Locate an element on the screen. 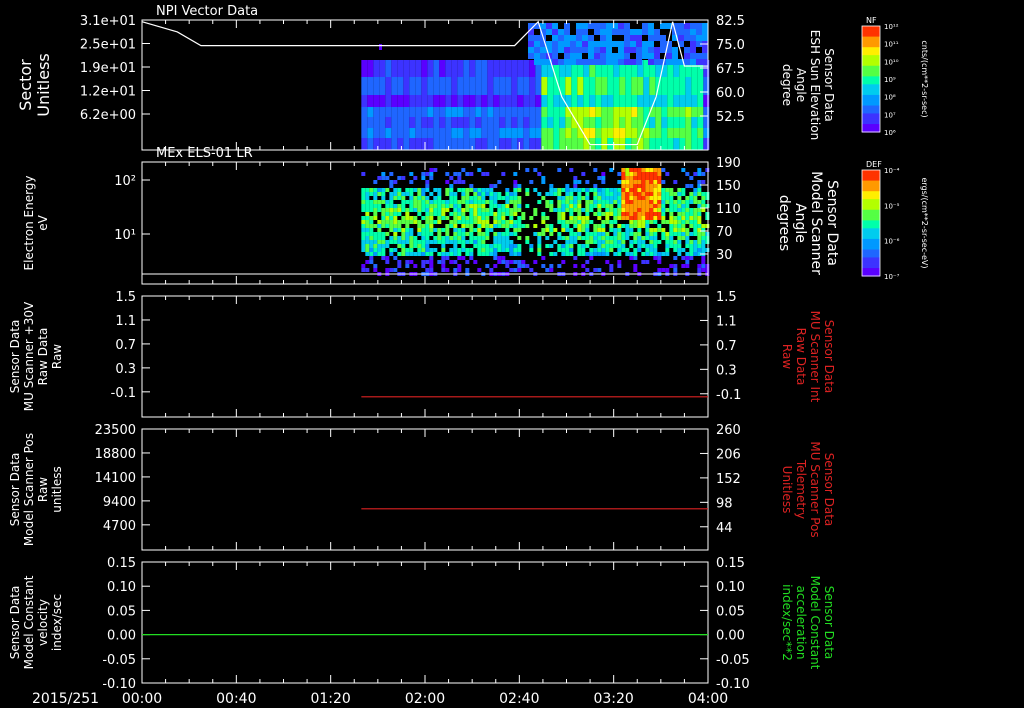  y-tick-label: 2.5e+01 is located at coordinates (108, 45).